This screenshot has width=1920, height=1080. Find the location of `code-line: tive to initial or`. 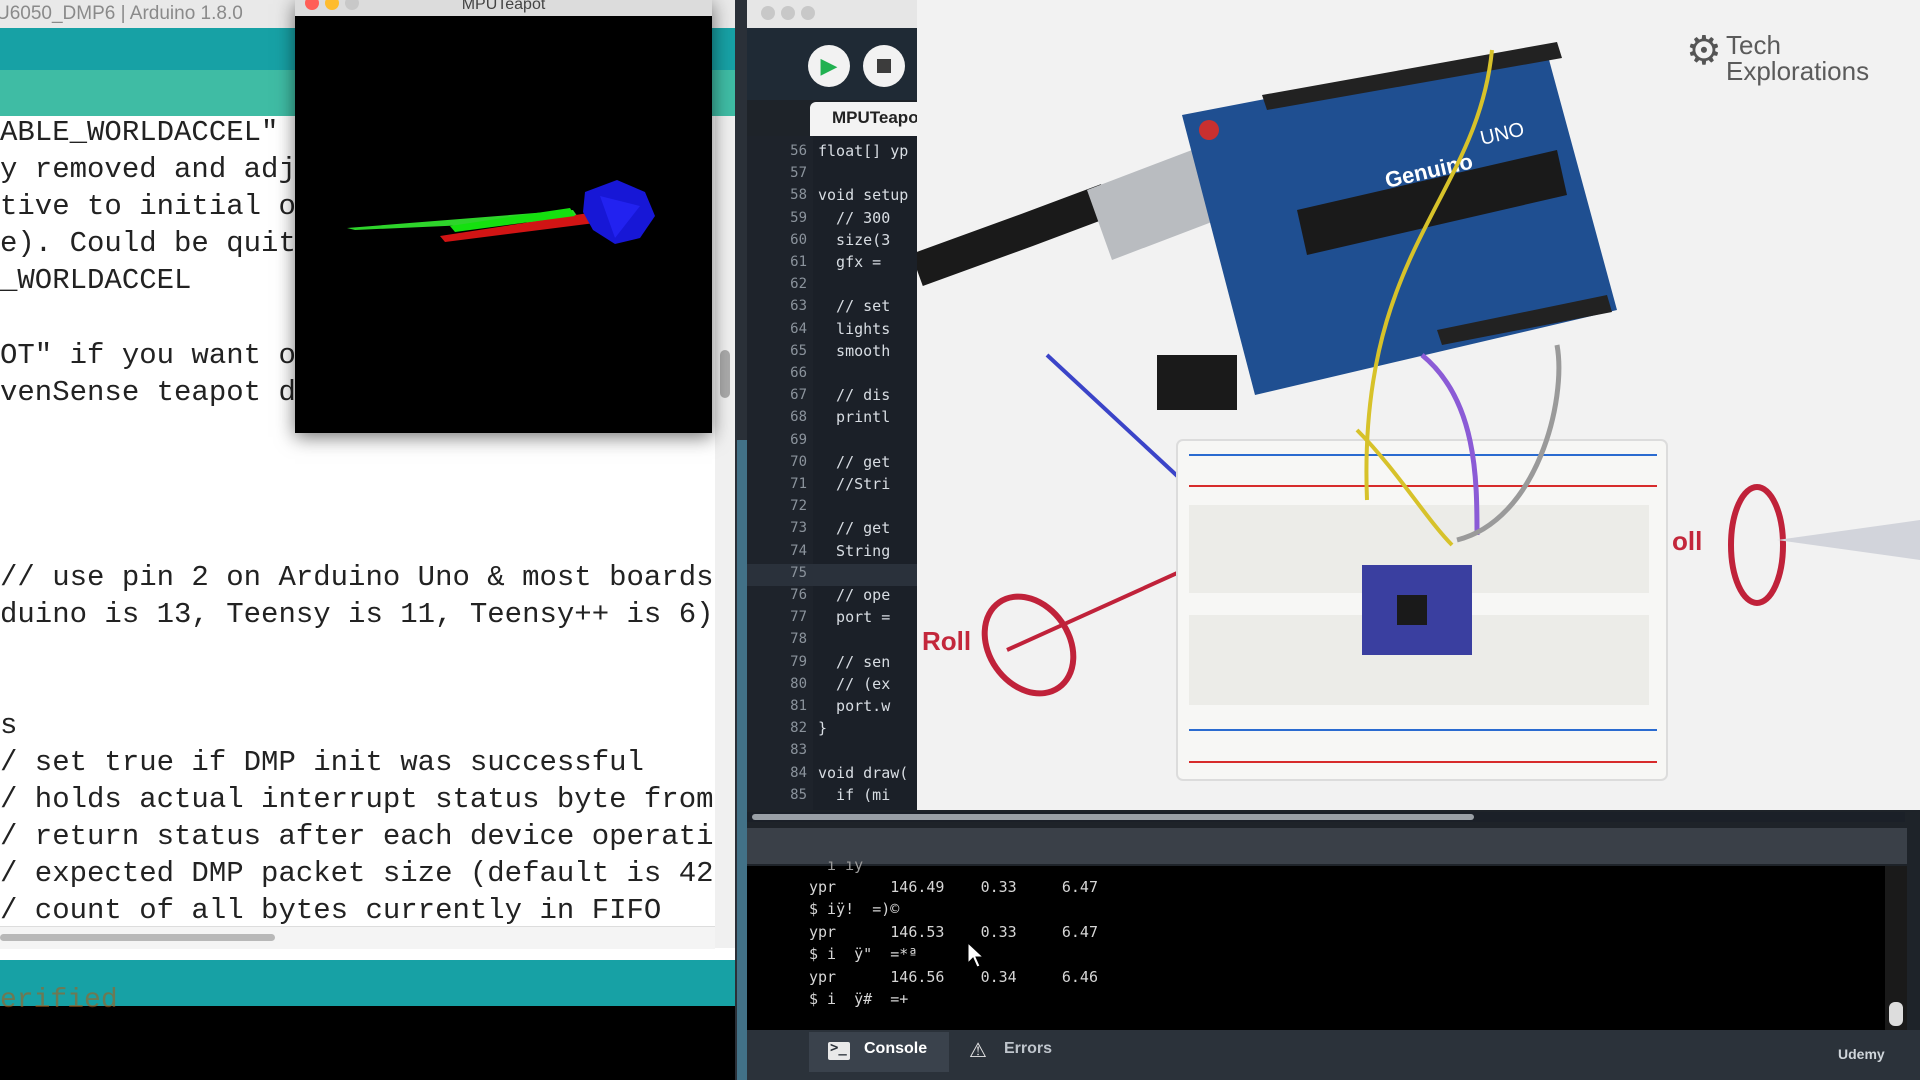

code-line: tive to initial or is located at coordinates (157, 206).